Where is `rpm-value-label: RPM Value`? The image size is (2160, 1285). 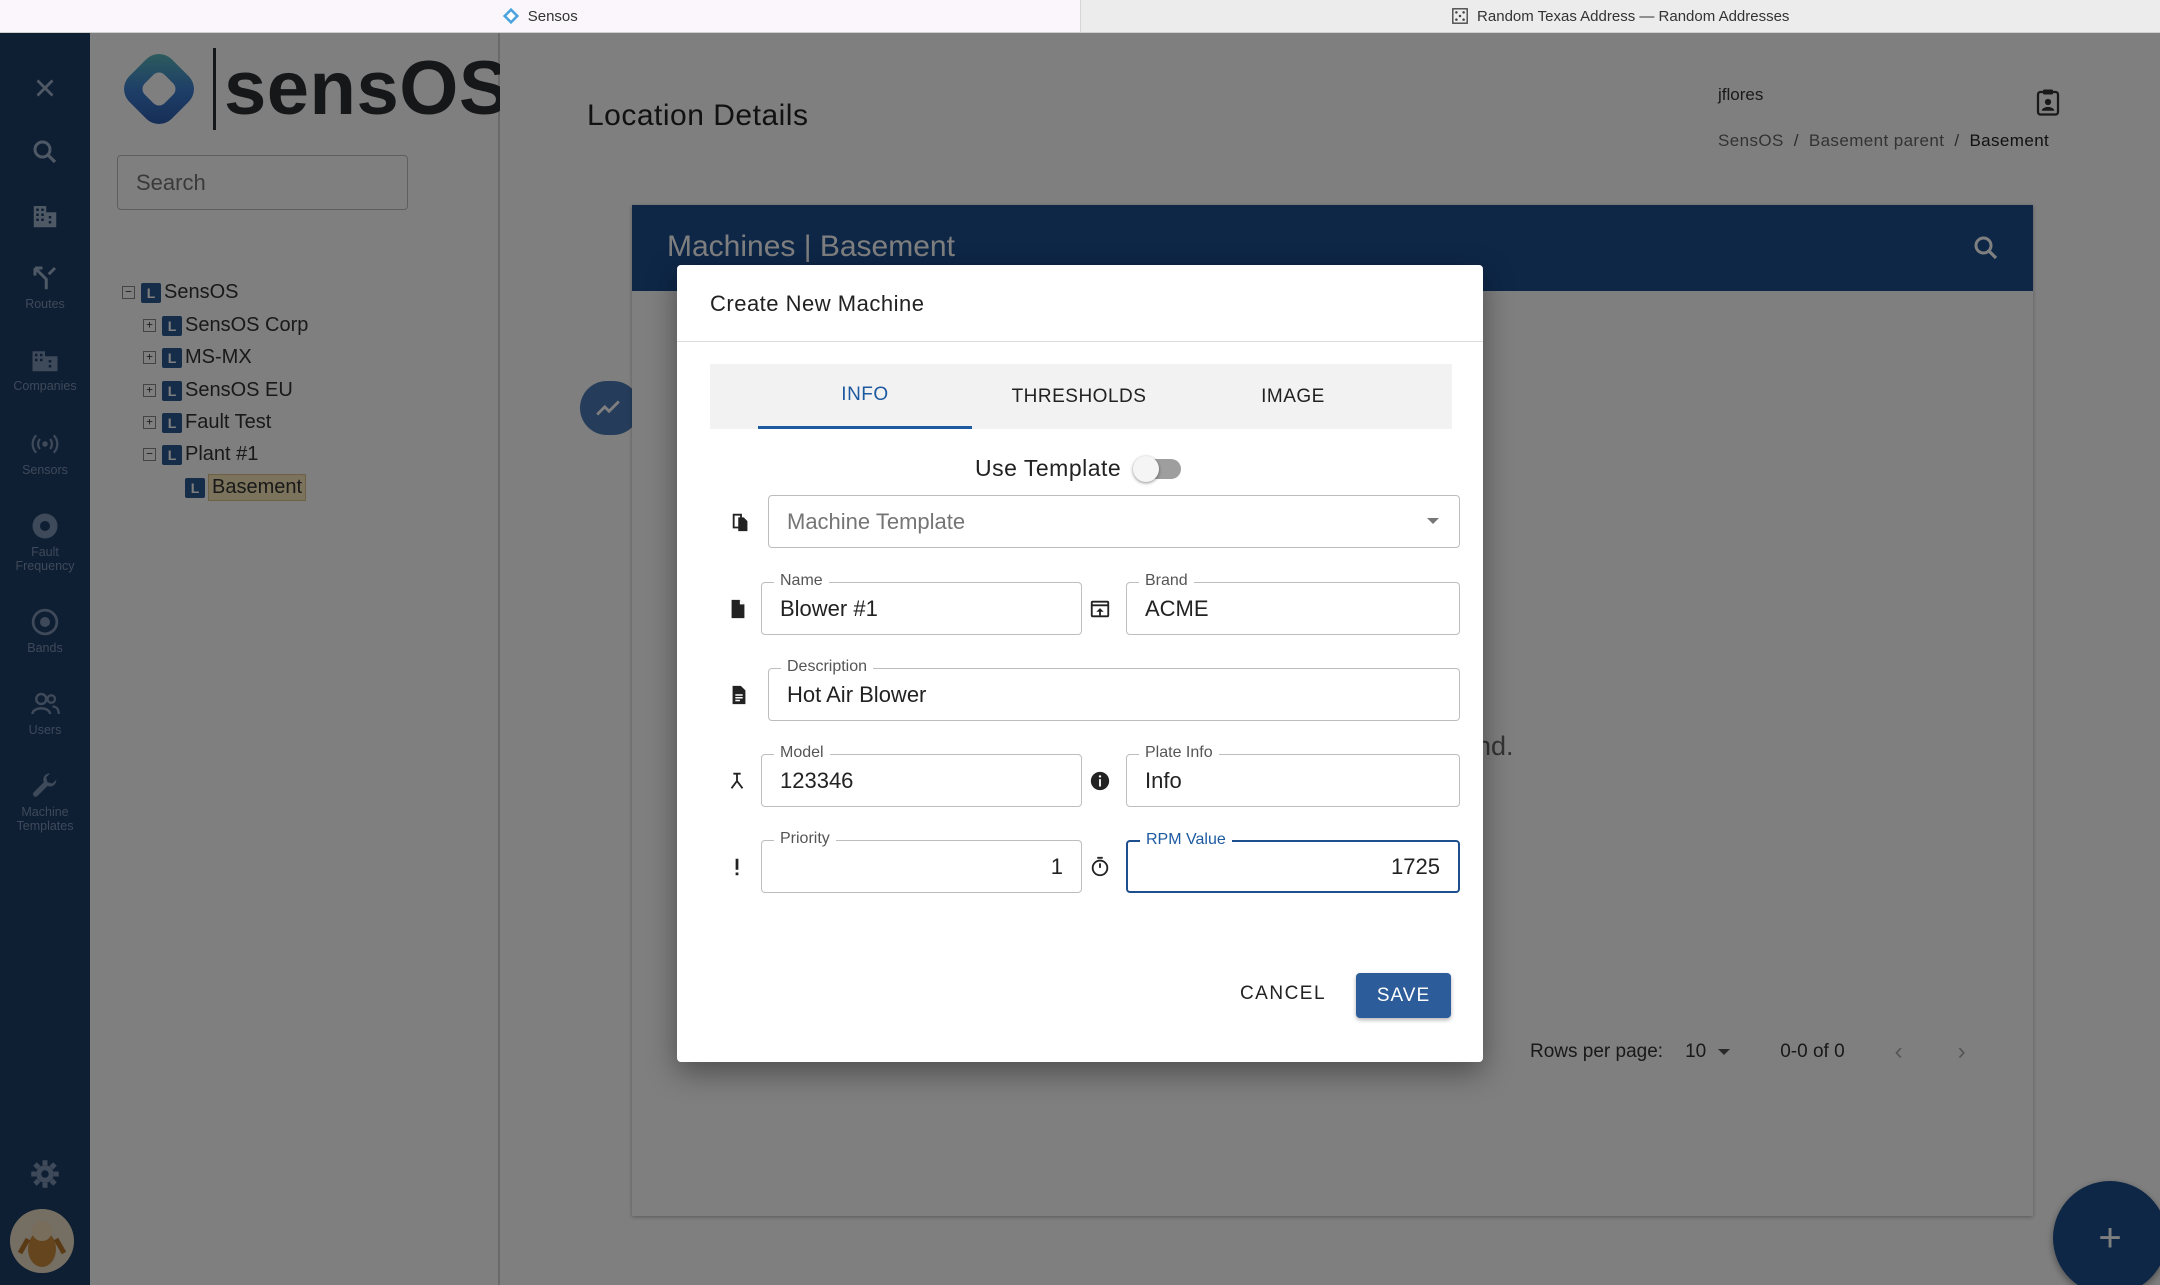 rpm-value-label: RPM Value is located at coordinates (1186, 840).